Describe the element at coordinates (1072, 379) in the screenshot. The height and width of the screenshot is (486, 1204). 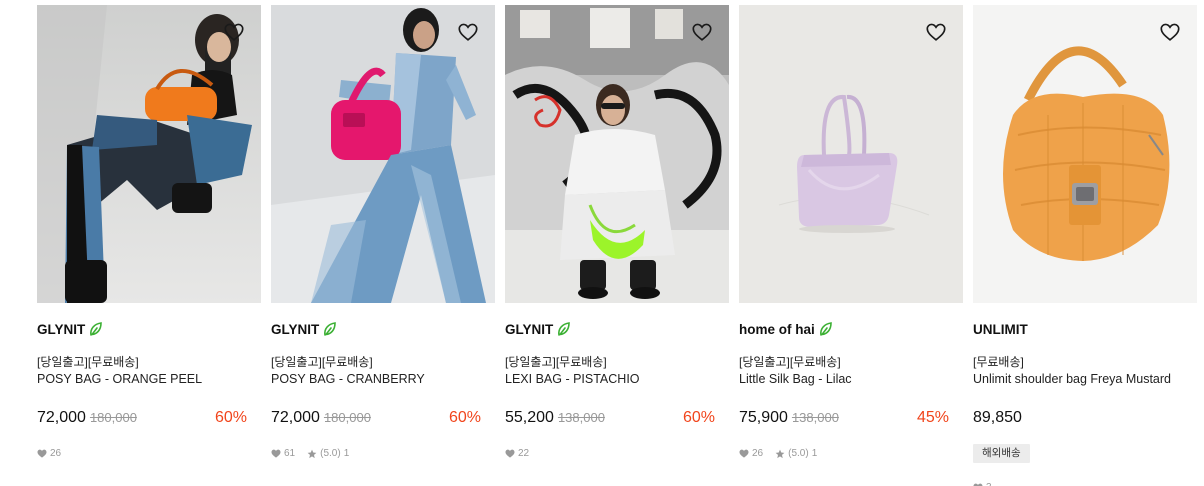
I see `product-name: Unlimit shoulder bag Freya Mustard` at that location.